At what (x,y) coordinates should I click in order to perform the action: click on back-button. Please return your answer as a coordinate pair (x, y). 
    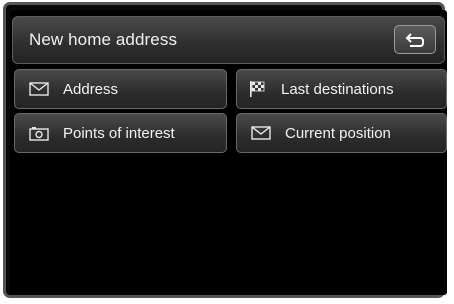
    Looking at the image, I should click on (415, 39).